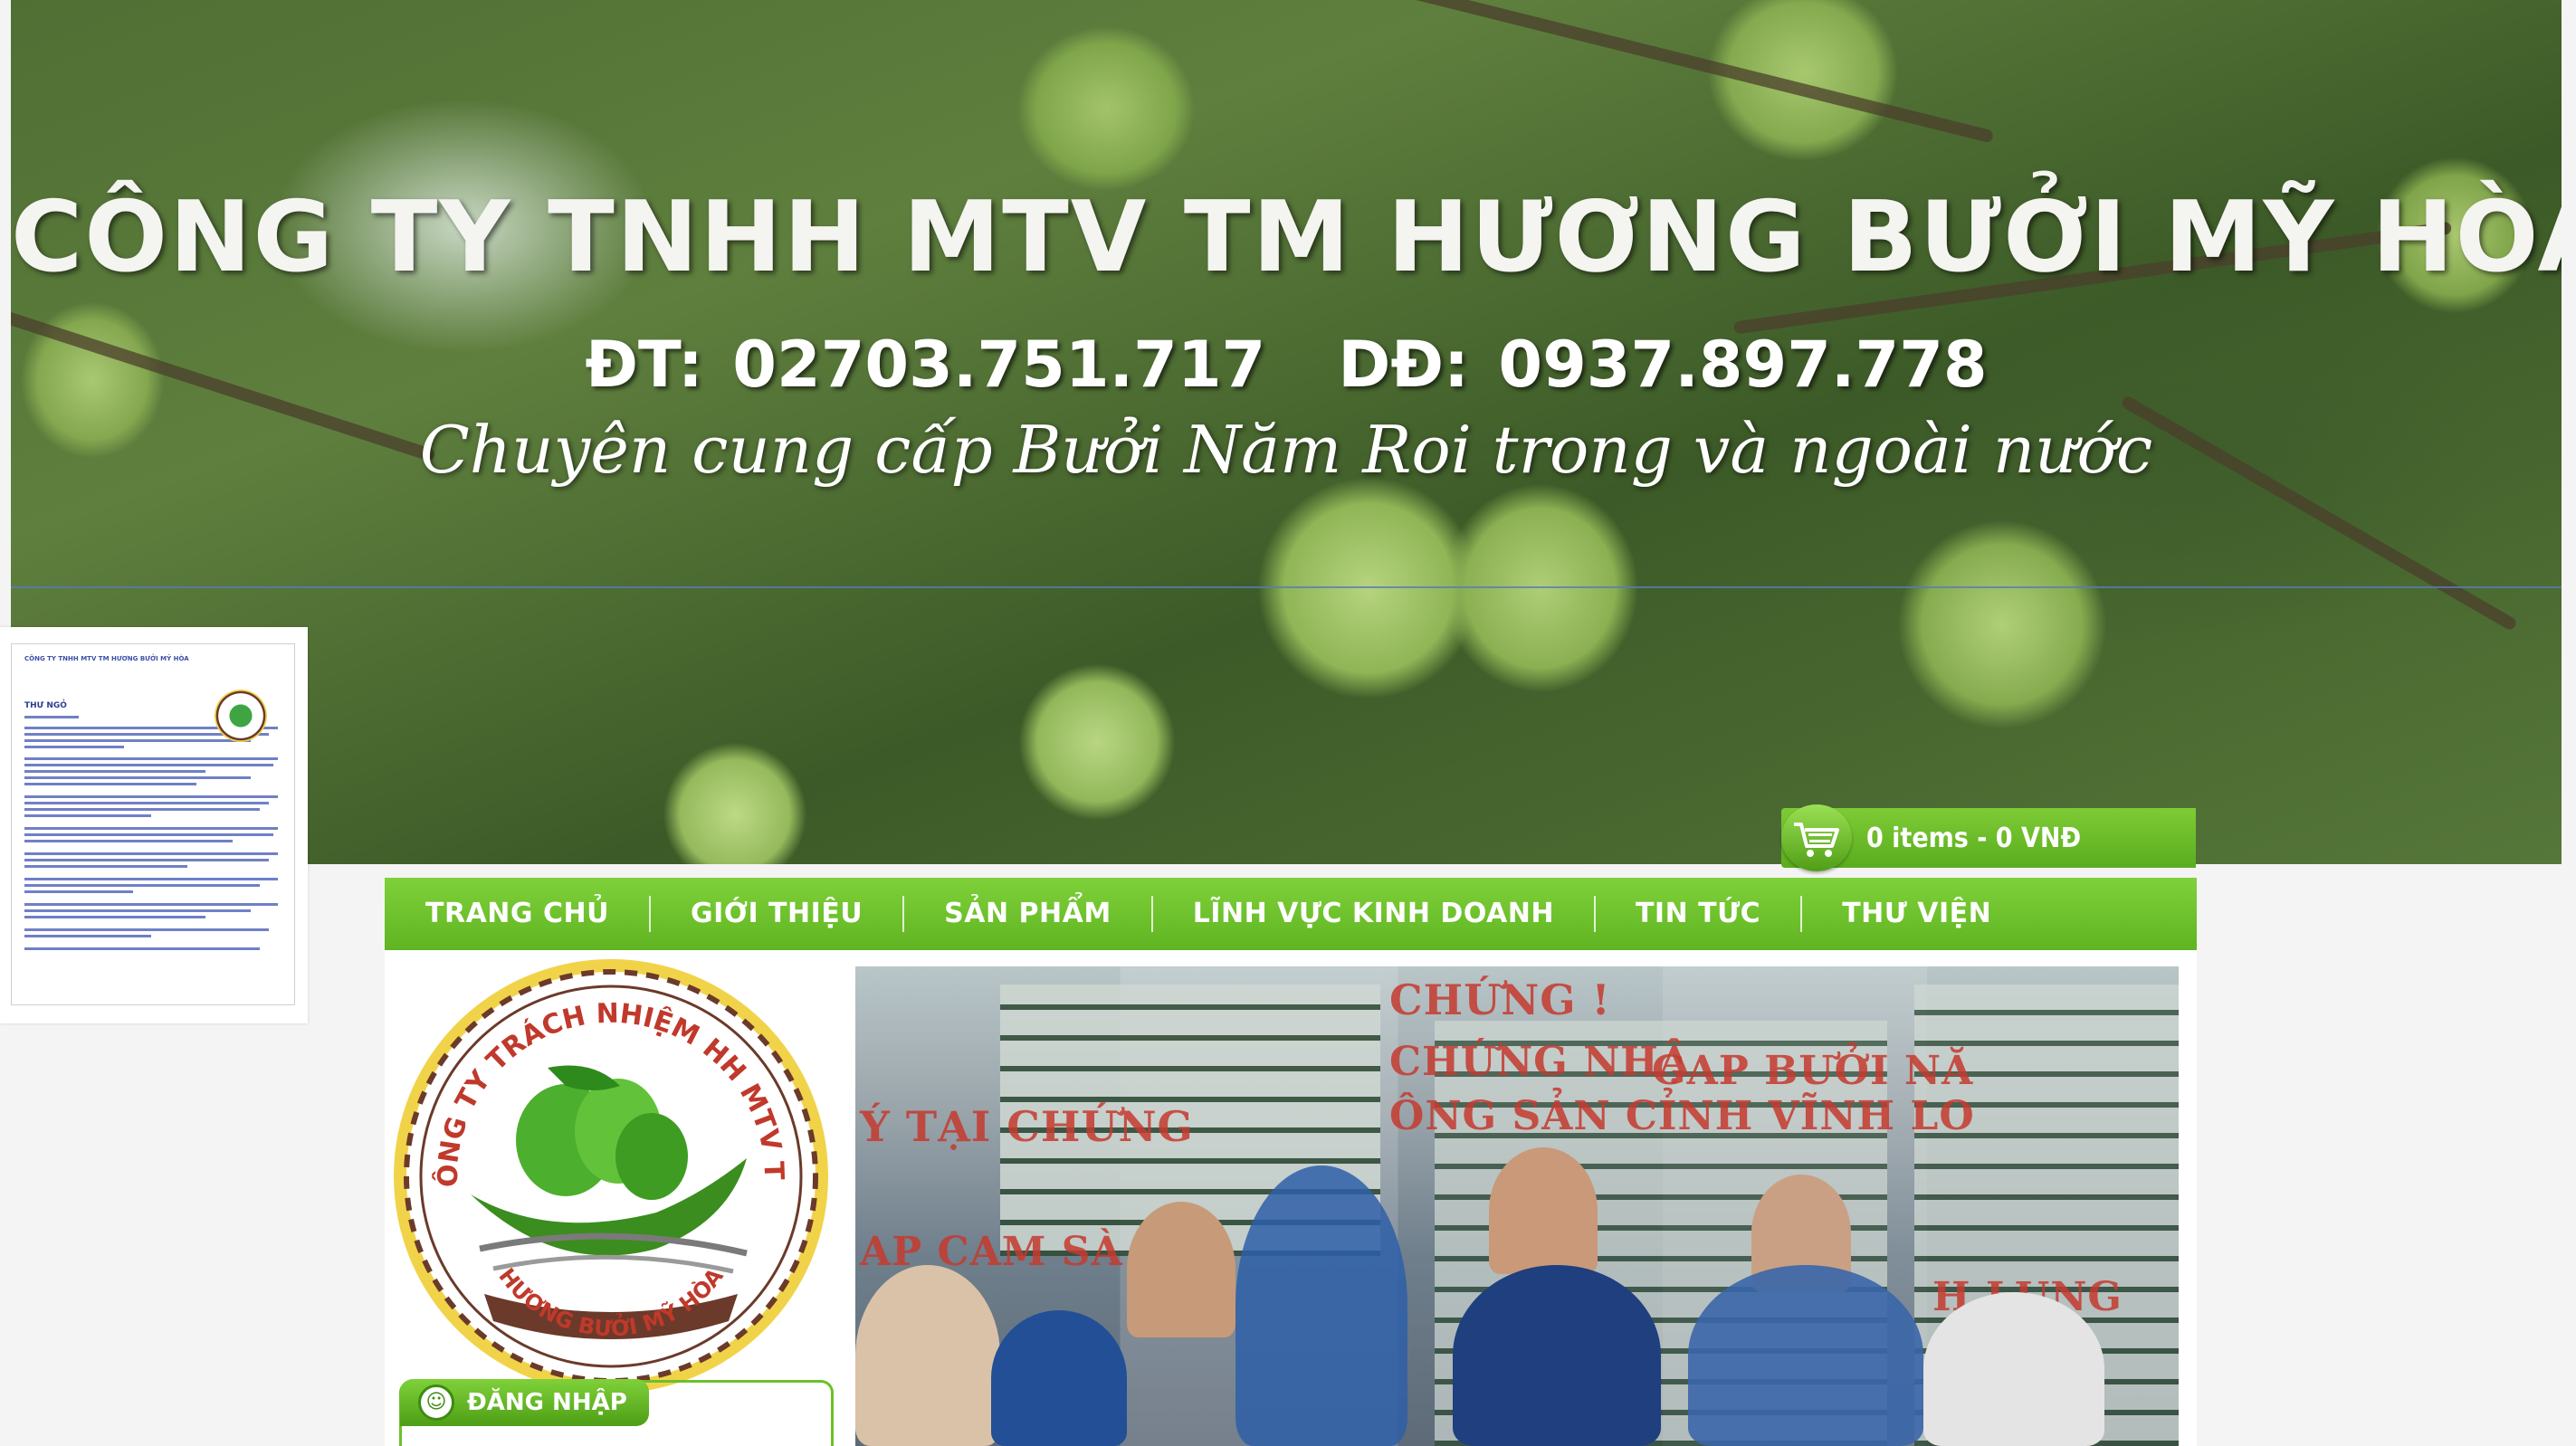 This screenshot has width=2576, height=1446. What do you see at coordinates (1540, 1062) in the screenshot?
I see `slide-caption: CHỨNG NHẬ` at bounding box center [1540, 1062].